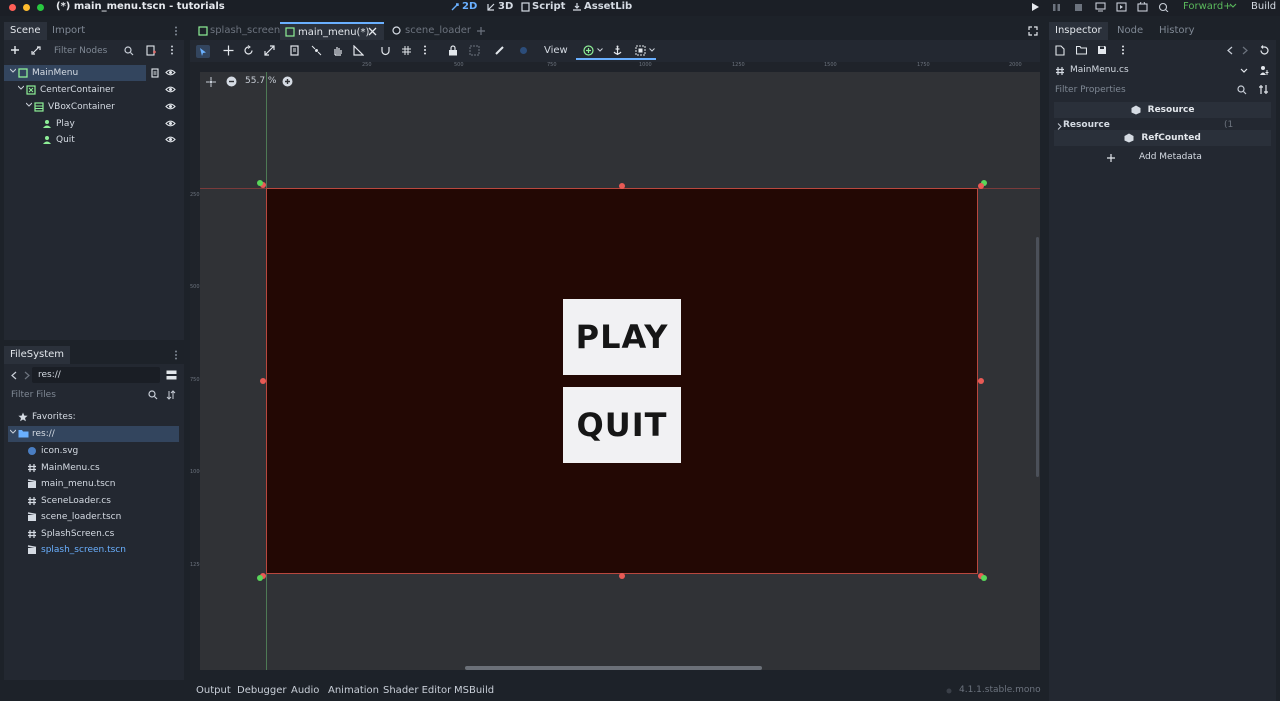 Image resolution: width=1280 pixels, height=701 pixels. I want to click on skeleton-icon, so click(499, 50).